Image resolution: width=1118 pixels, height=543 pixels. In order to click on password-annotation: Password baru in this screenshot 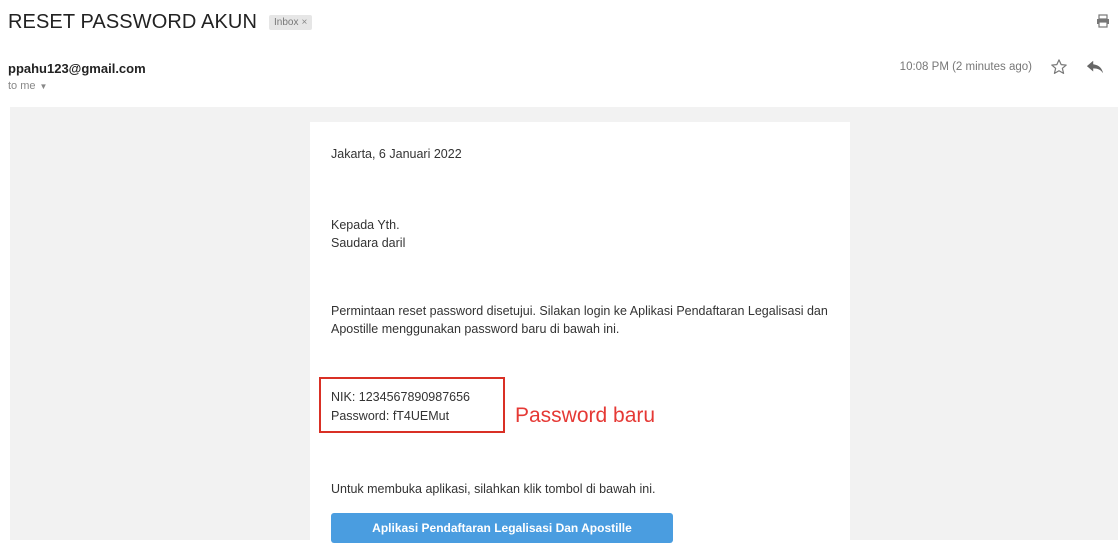, I will do `click(585, 415)`.